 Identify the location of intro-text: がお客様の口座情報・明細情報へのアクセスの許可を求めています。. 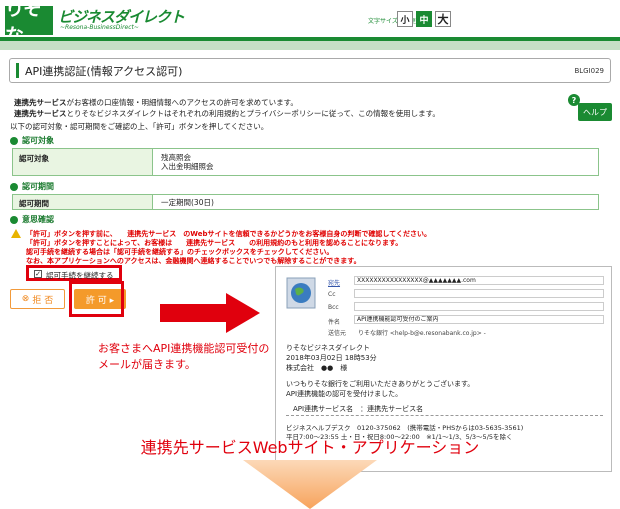
(182, 102).